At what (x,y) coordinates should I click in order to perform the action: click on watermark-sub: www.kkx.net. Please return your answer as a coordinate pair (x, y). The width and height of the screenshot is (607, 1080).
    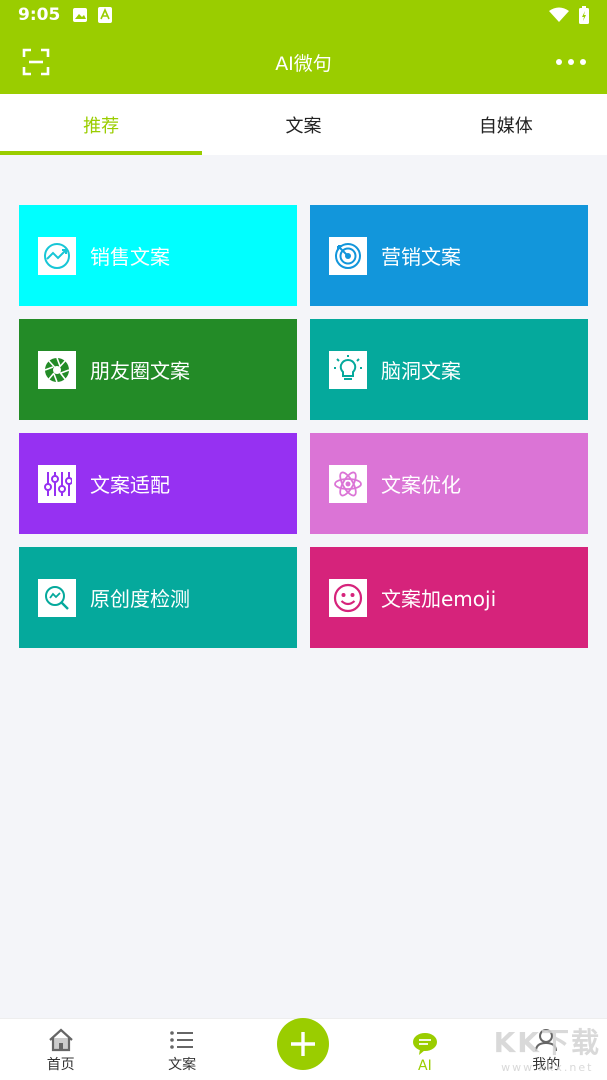
    Looking at the image, I should click on (547, 1067).